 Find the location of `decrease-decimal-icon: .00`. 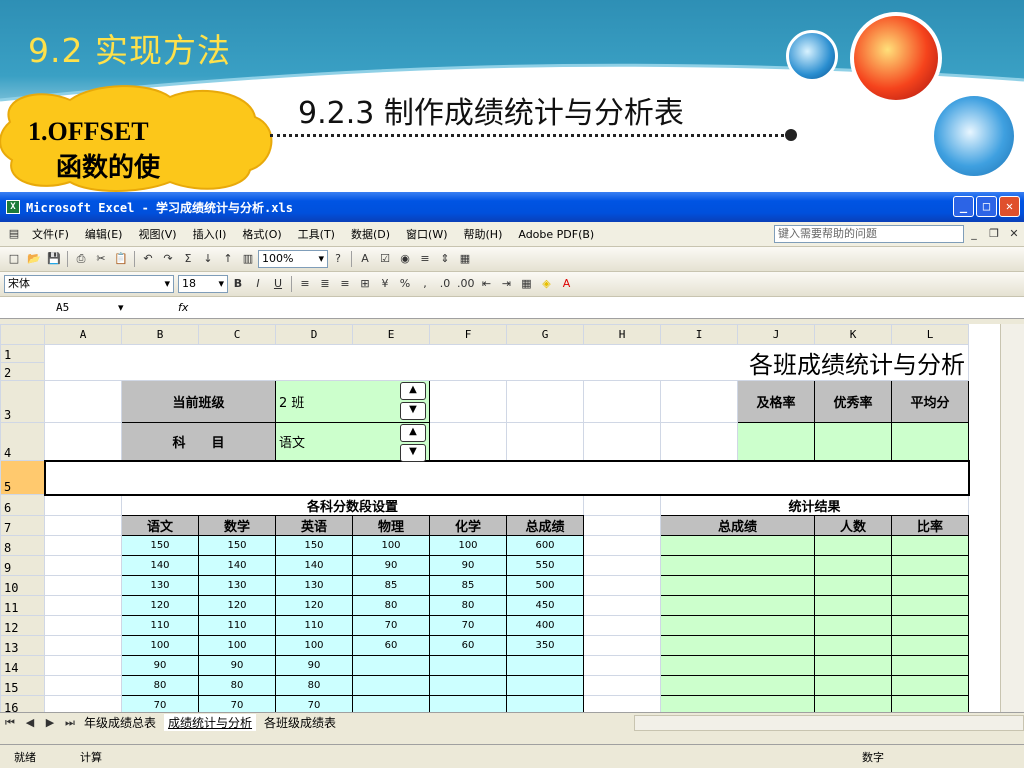

decrease-decimal-icon: .00 is located at coordinates (466, 284).